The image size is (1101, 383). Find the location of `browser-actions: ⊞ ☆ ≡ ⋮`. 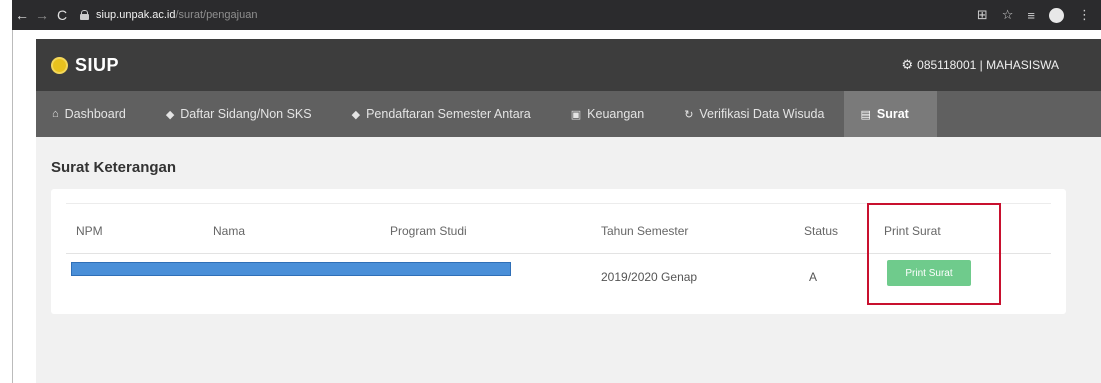

browser-actions: ⊞ ☆ ≡ ⋮ is located at coordinates (1039, 15).